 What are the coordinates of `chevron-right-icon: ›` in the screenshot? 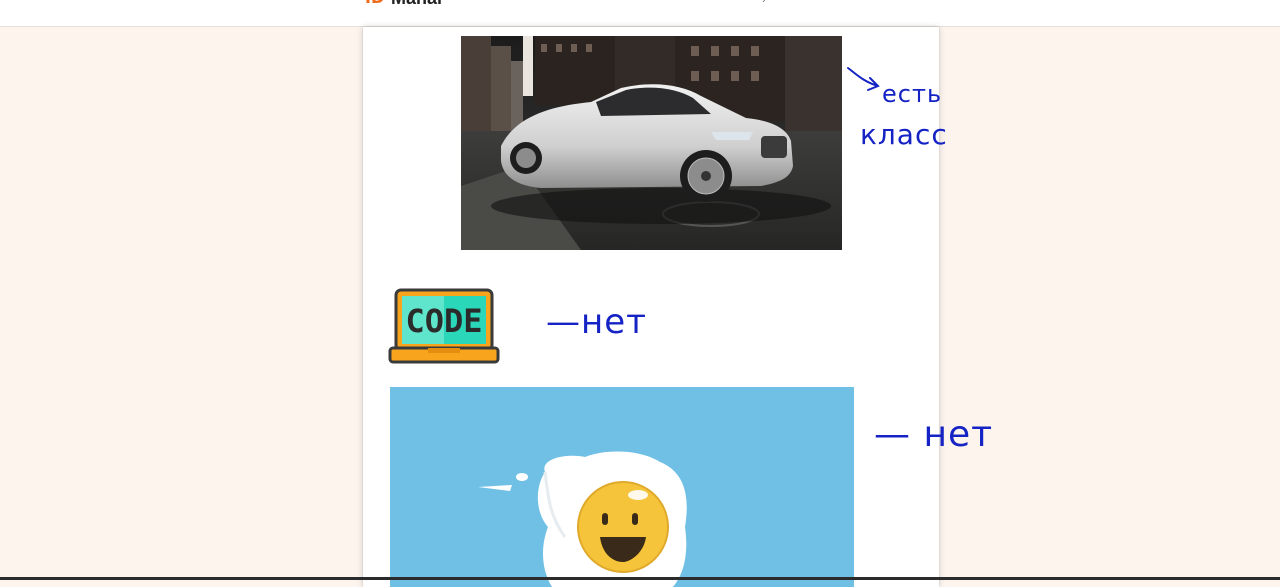 It's located at (764, 3).